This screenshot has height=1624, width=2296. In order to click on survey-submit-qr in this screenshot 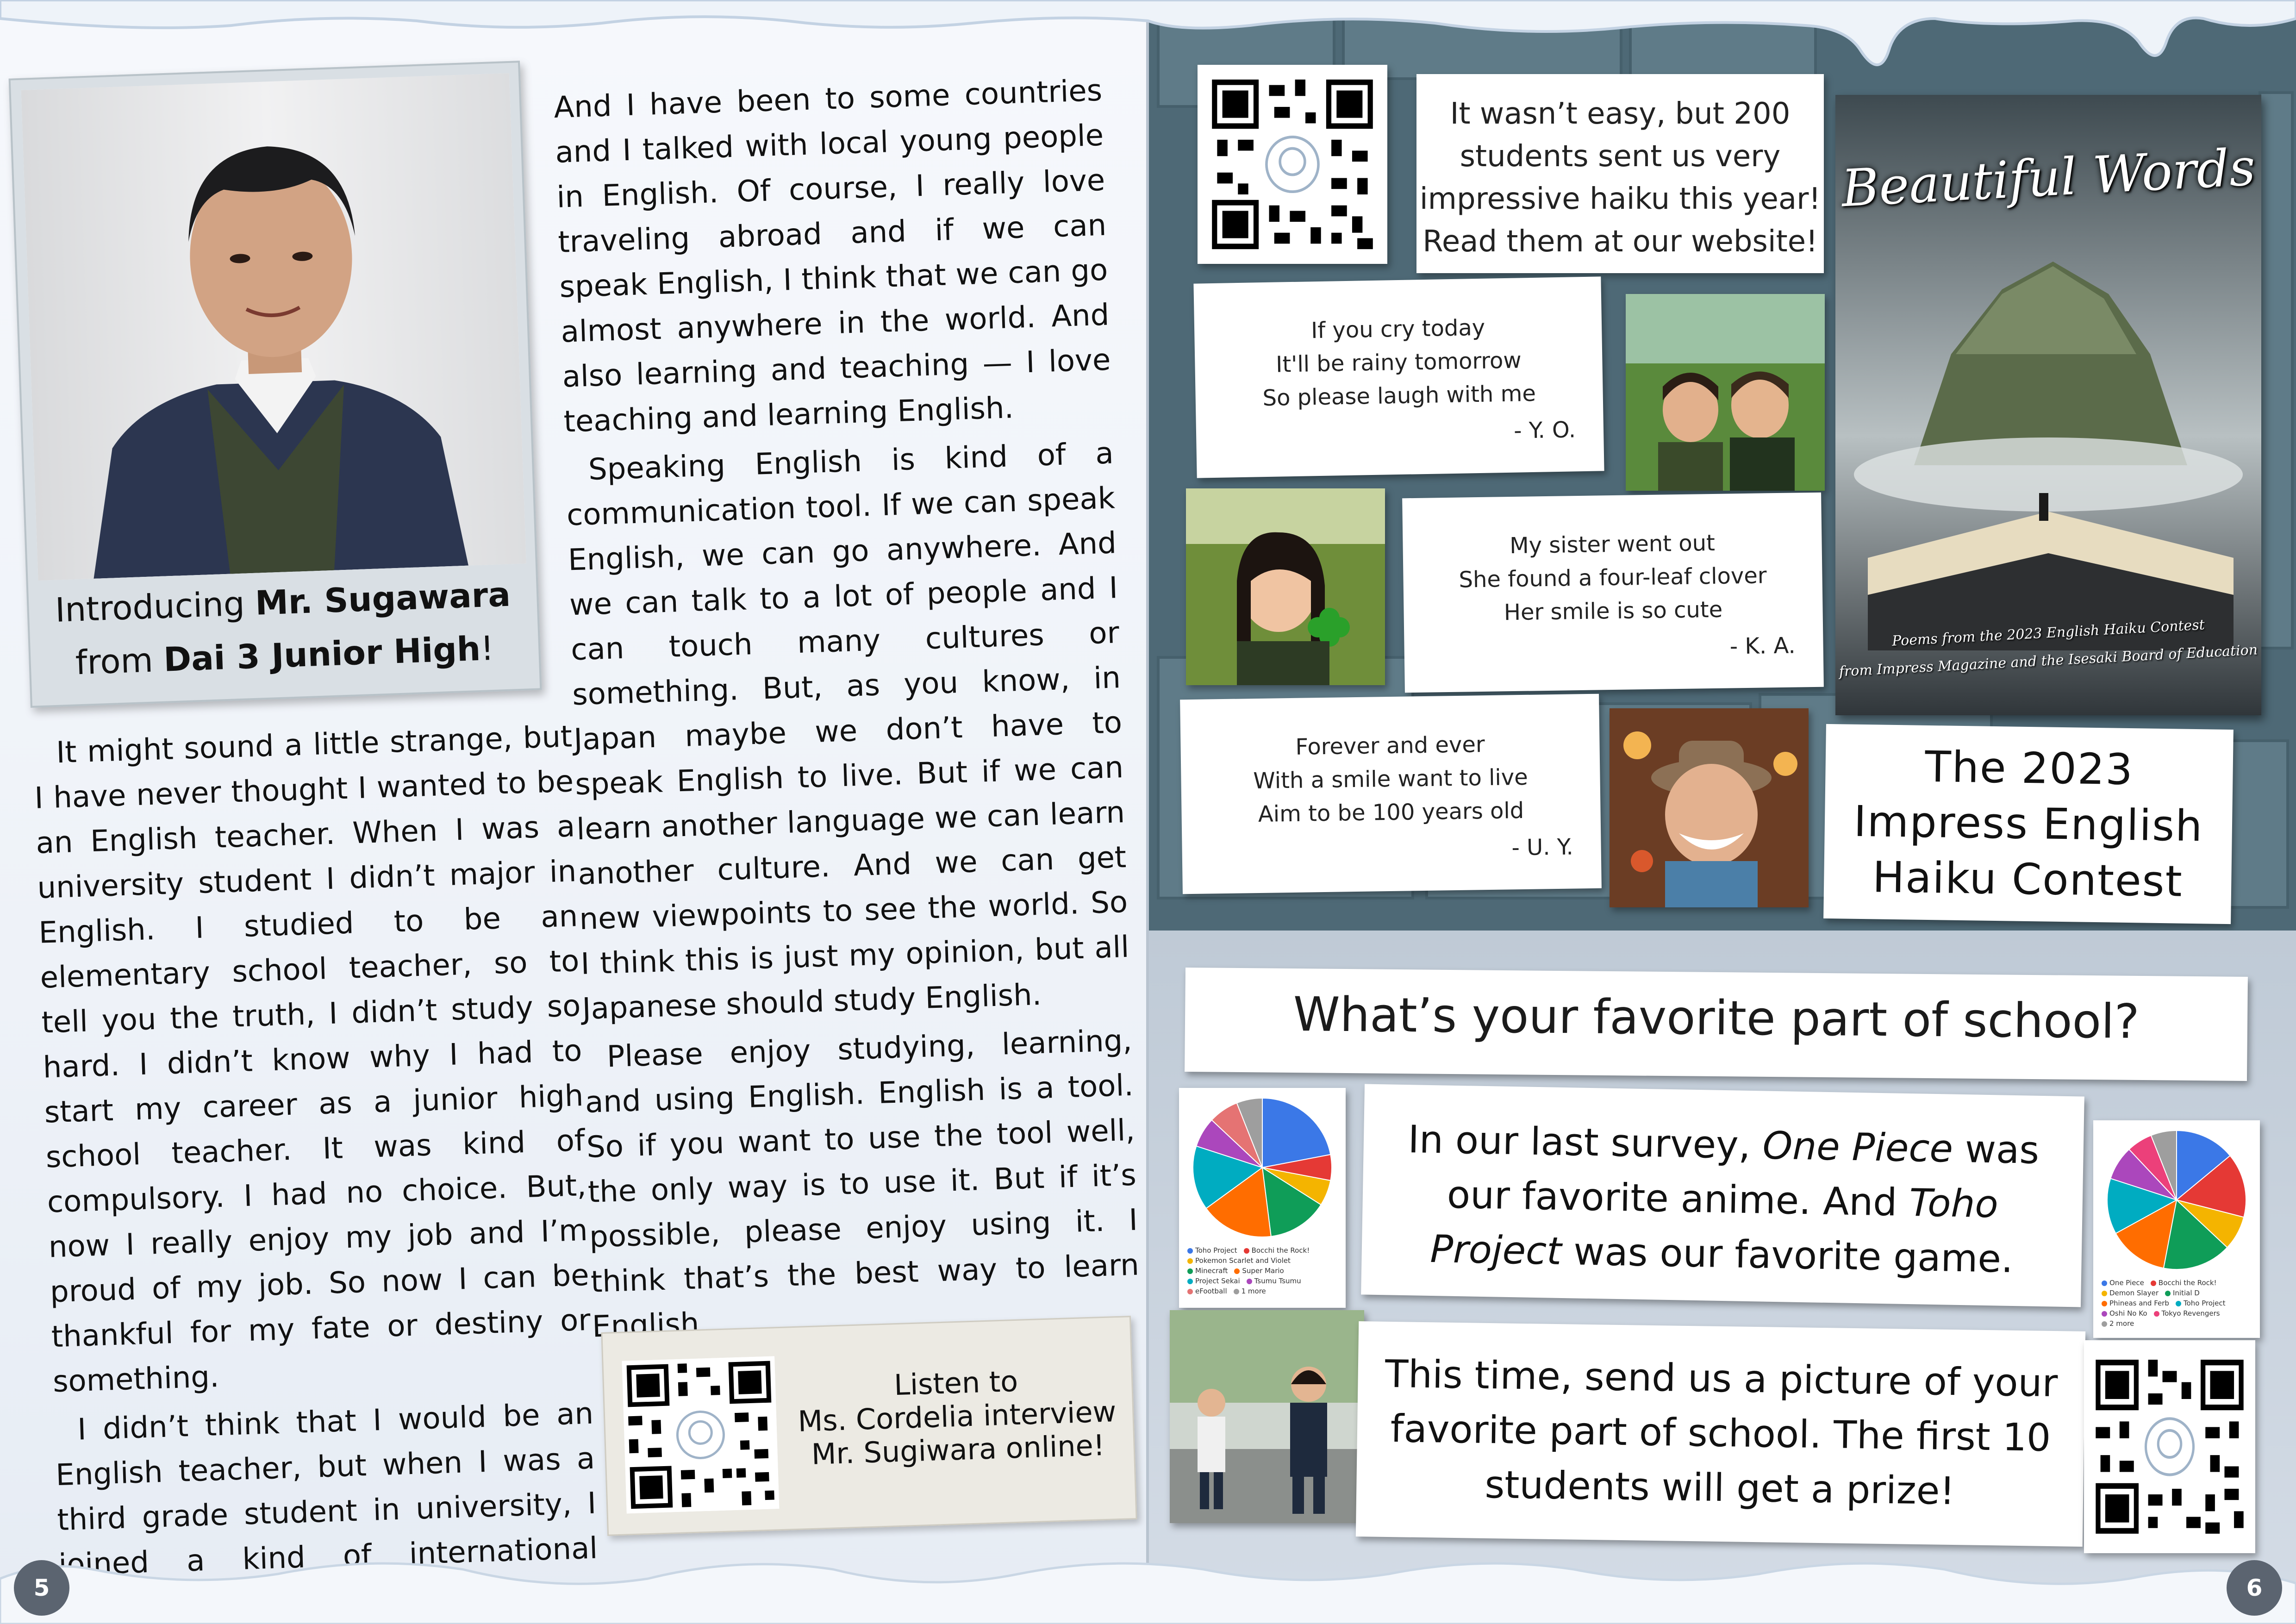, I will do `click(2169, 1446)`.